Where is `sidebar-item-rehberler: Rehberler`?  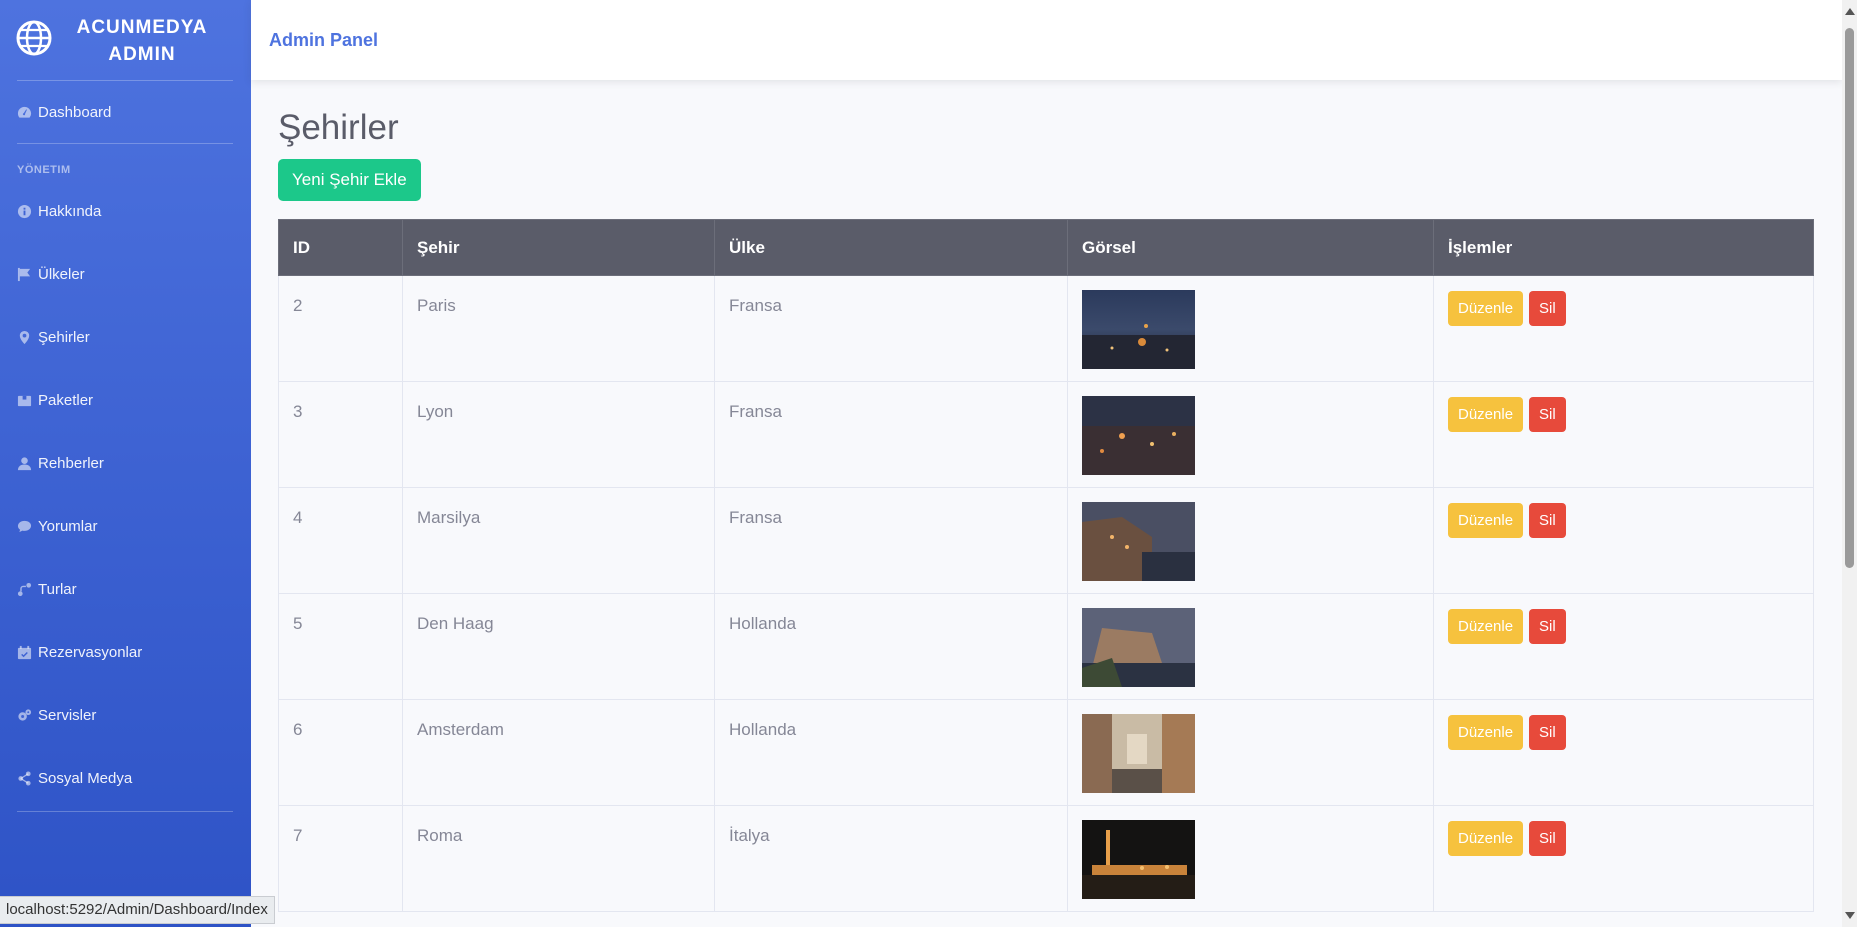
sidebar-item-rehberler: Rehberler is located at coordinates (60, 463).